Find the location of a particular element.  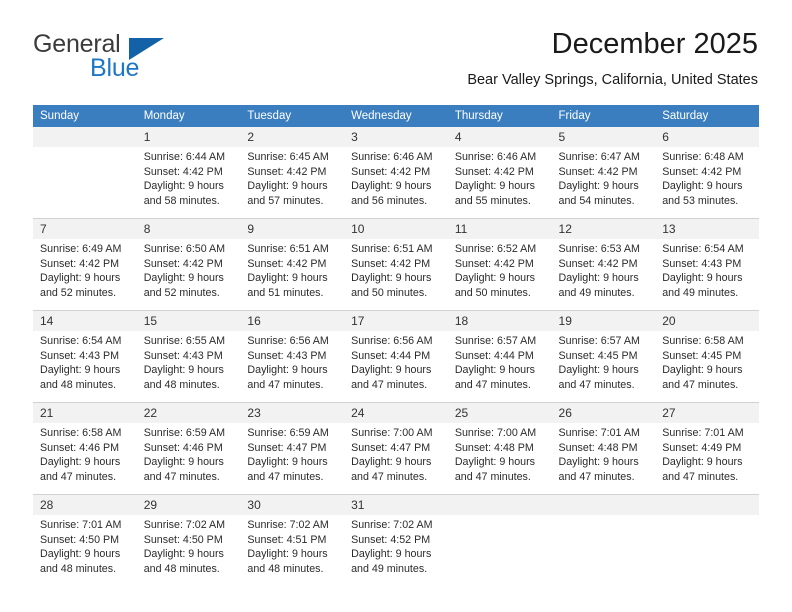

day-number-6: 6 is located at coordinates (707, 137).